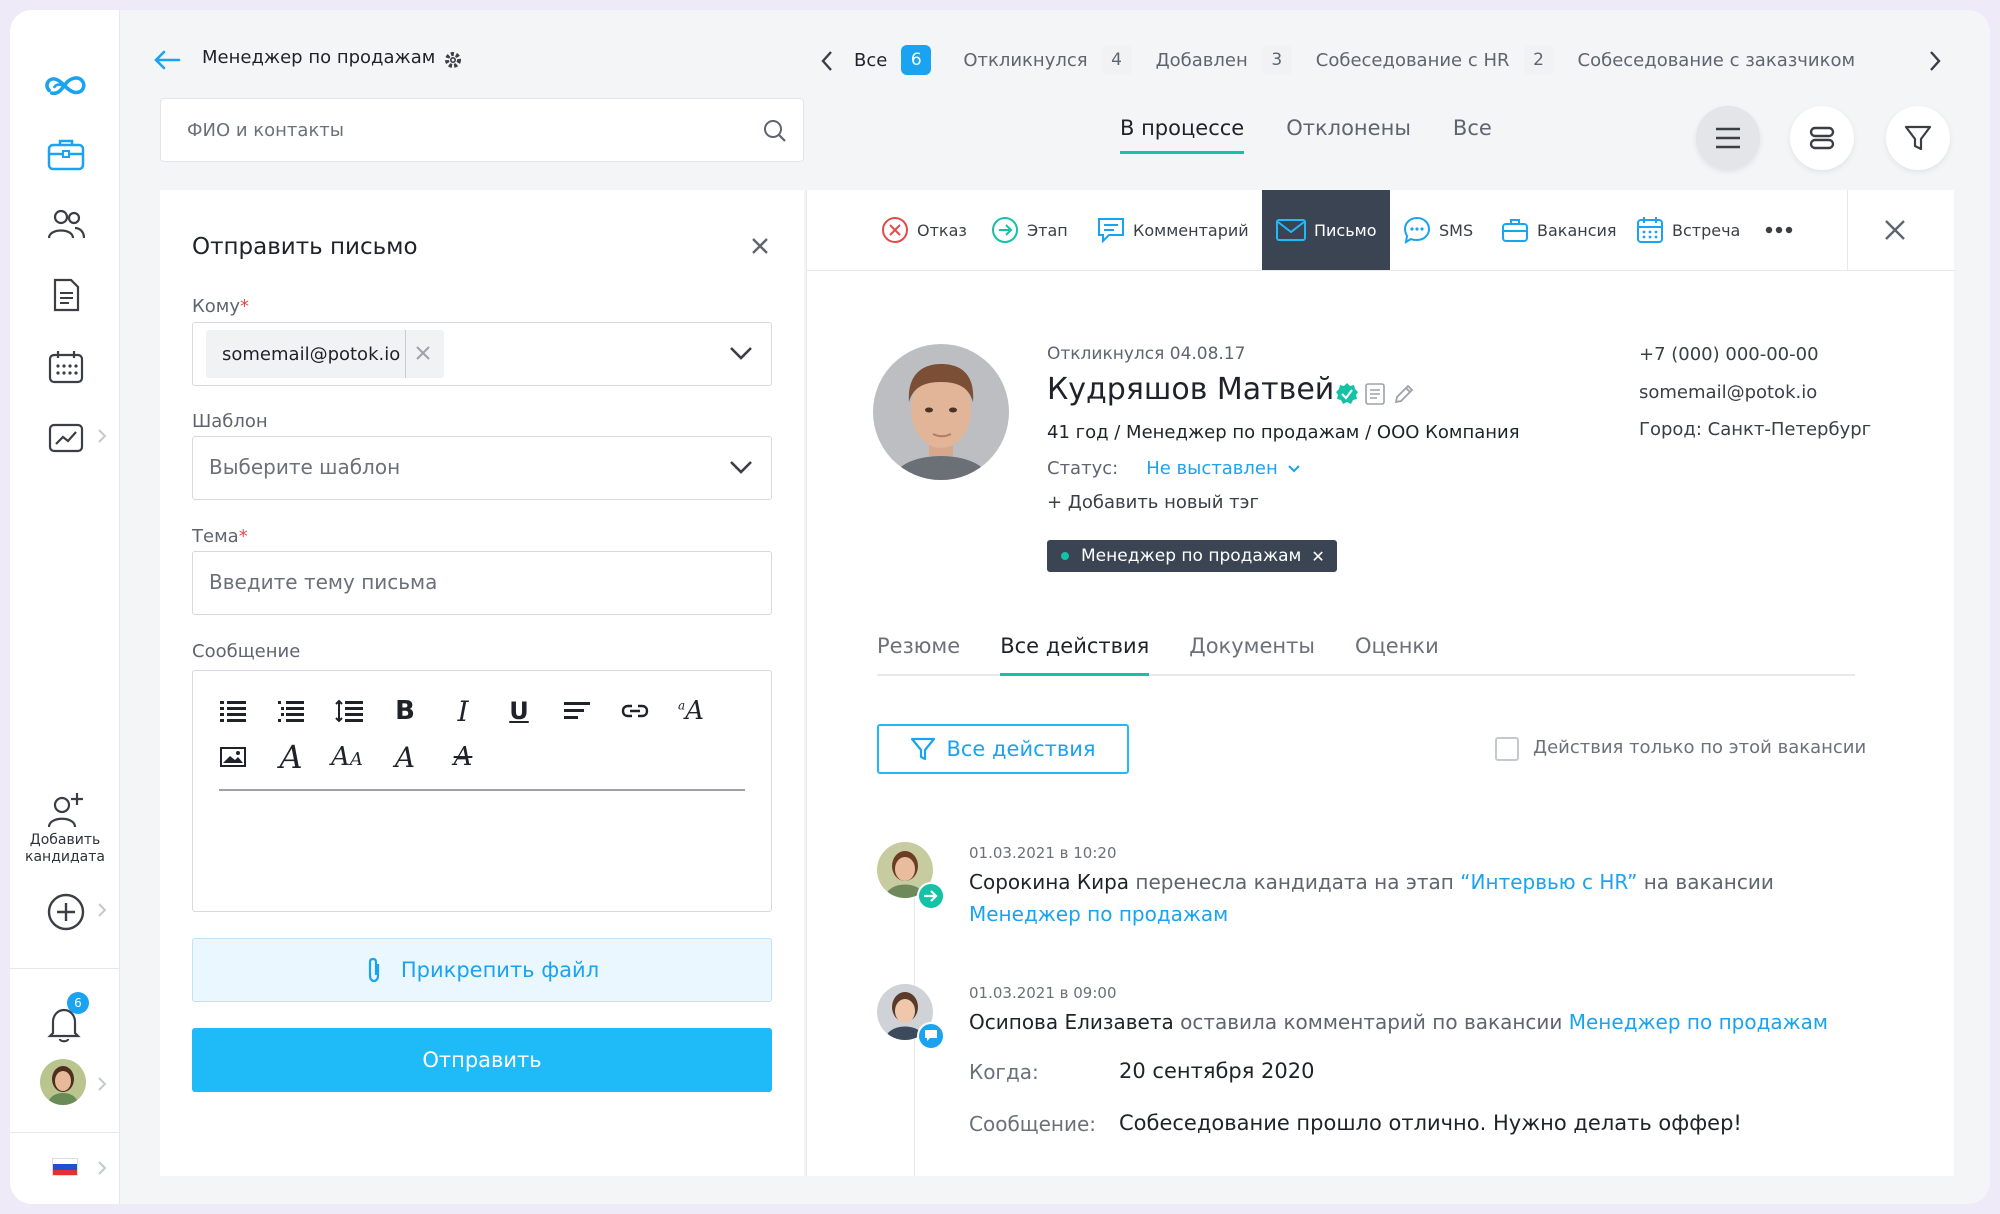 The width and height of the screenshot is (2000, 1214). Describe the element at coordinates (1348, 135) in the screenshot. I see `tab-rejected: Отклонены` at that location.